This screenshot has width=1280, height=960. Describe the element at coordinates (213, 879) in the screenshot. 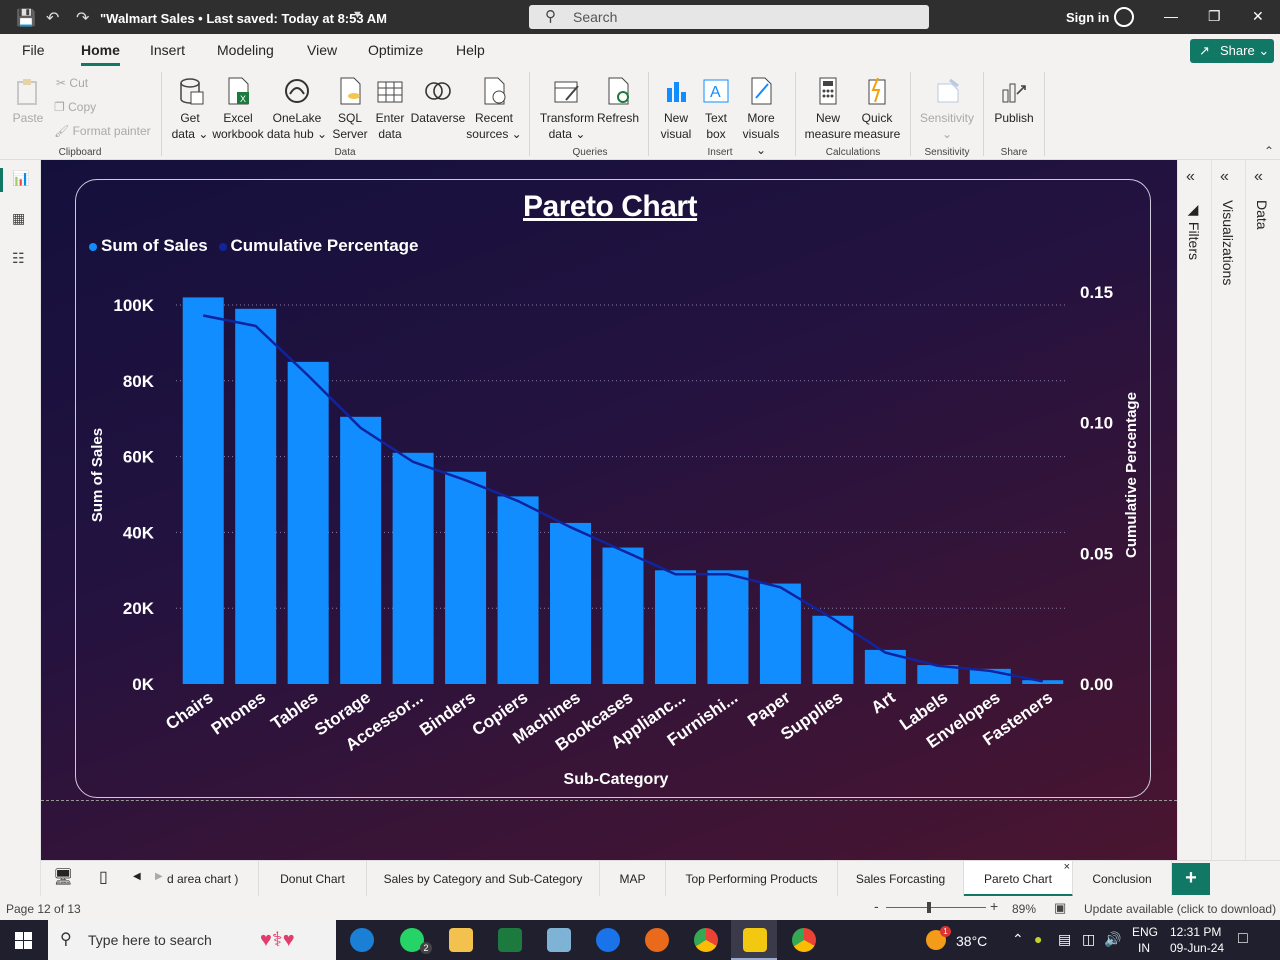

I see `tab-area-chart: d area chart )` at that location.